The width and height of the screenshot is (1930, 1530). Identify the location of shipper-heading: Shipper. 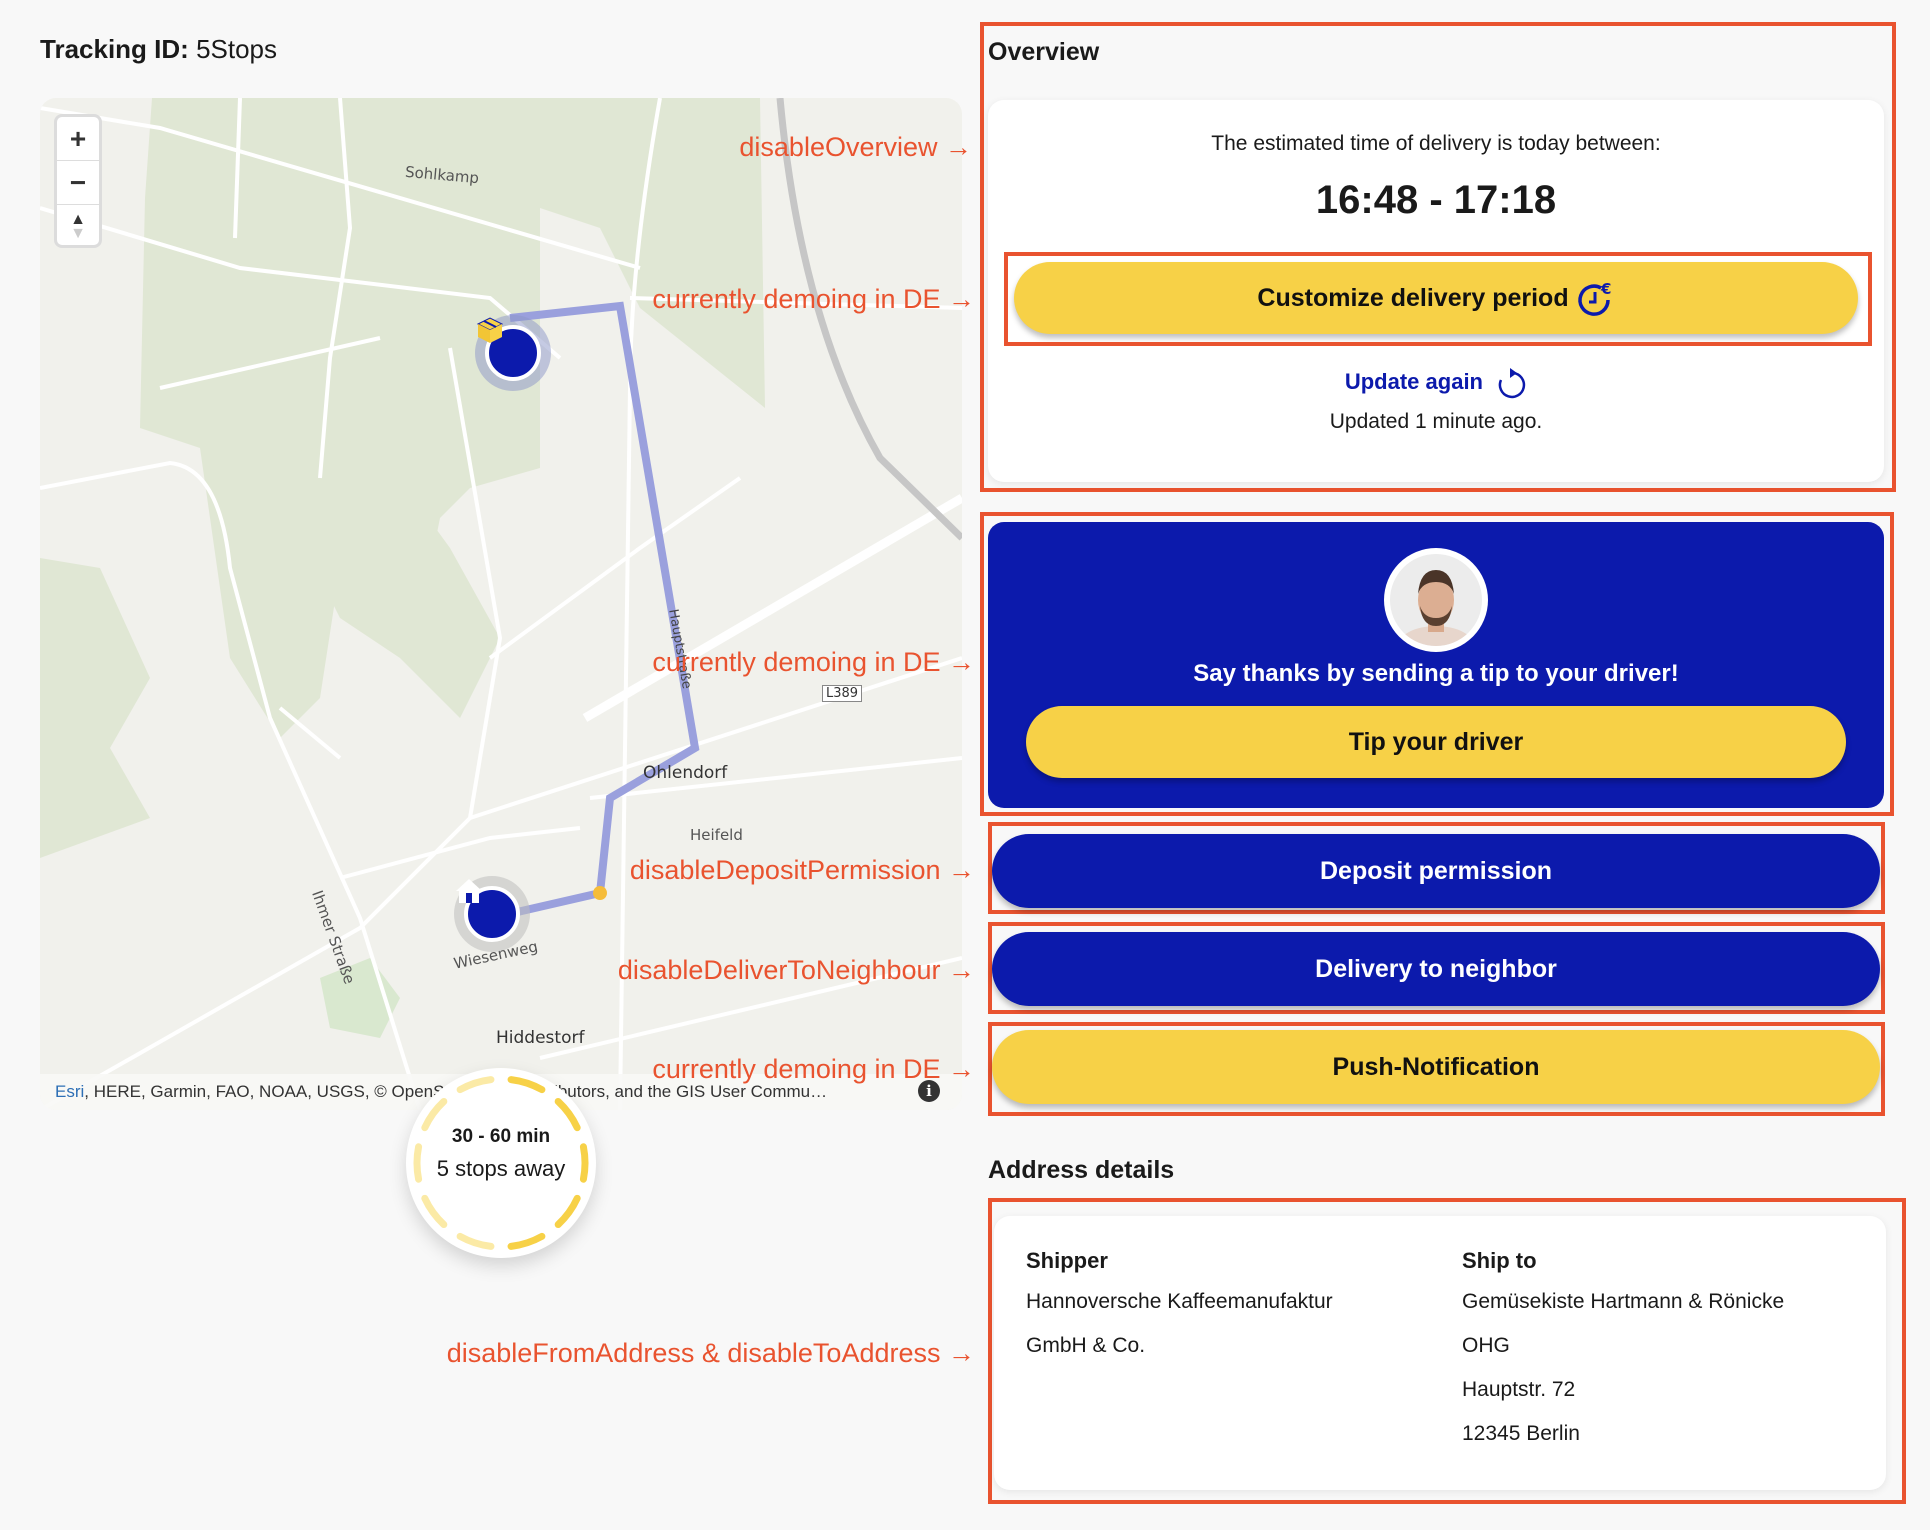
(1067, 1260).